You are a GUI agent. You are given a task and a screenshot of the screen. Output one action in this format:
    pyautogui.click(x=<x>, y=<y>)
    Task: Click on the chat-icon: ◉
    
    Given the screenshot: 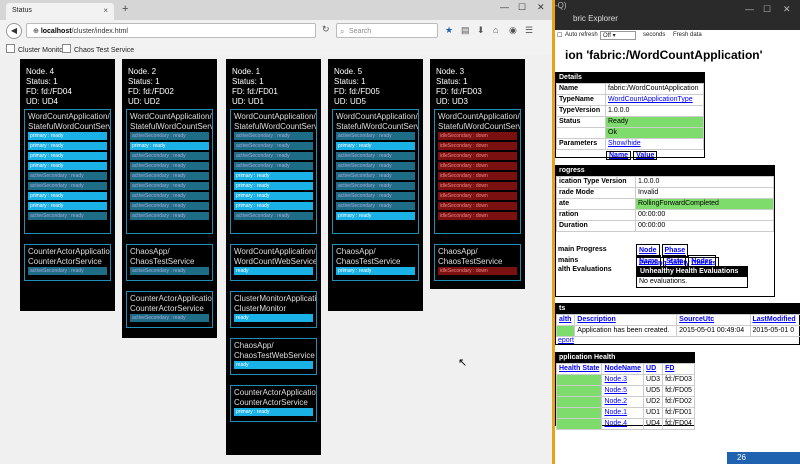 What is the action you would take?
    pyautogui.click(x=513, y=30)
    